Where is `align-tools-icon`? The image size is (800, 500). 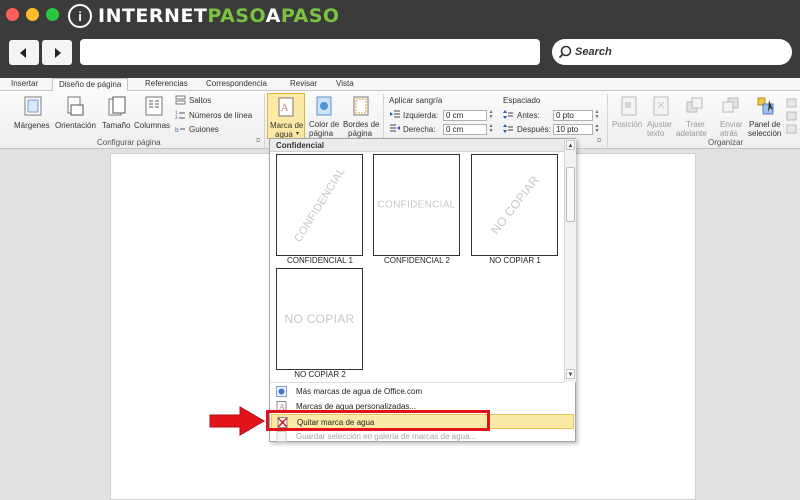 align-tools-icon is located at coordinates (792, 117).